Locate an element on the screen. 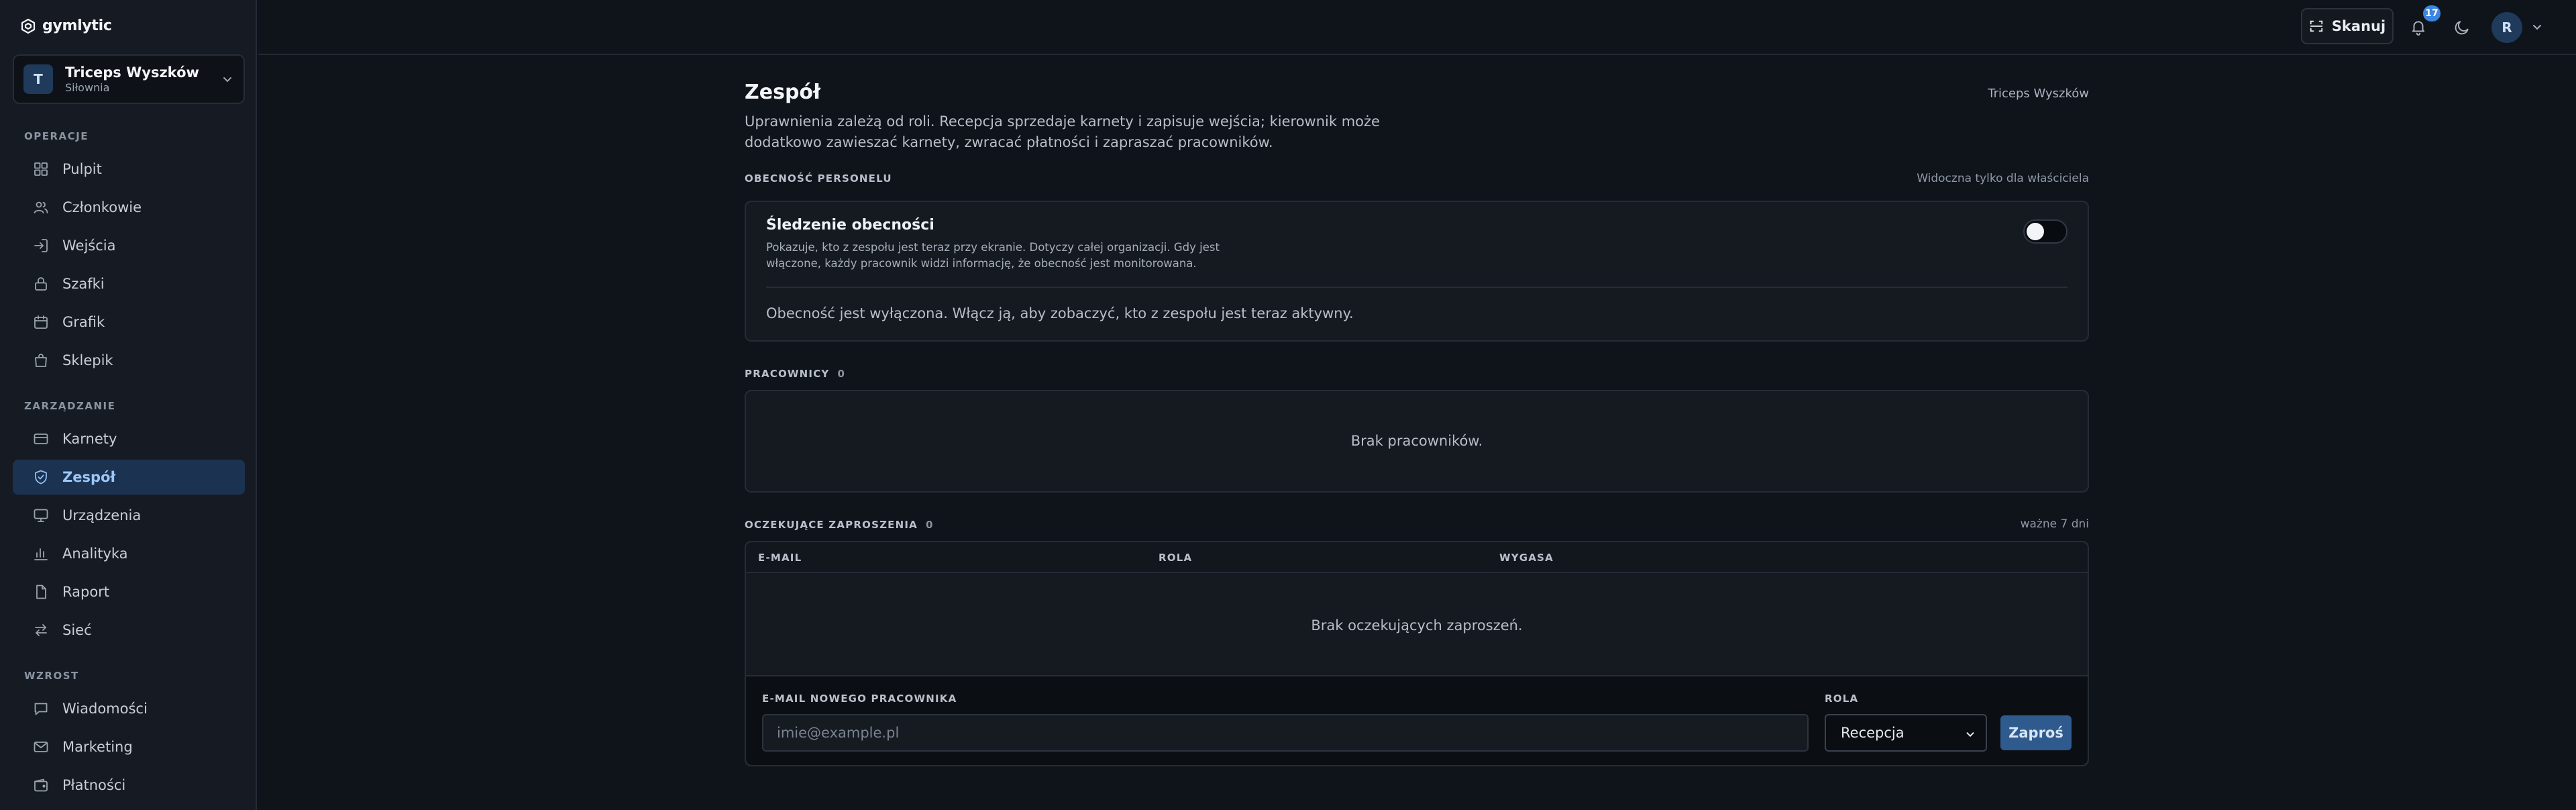 The height and width of the screenshot is (810, 2576). brand: gymlytic is located at coordinates (66, 25).